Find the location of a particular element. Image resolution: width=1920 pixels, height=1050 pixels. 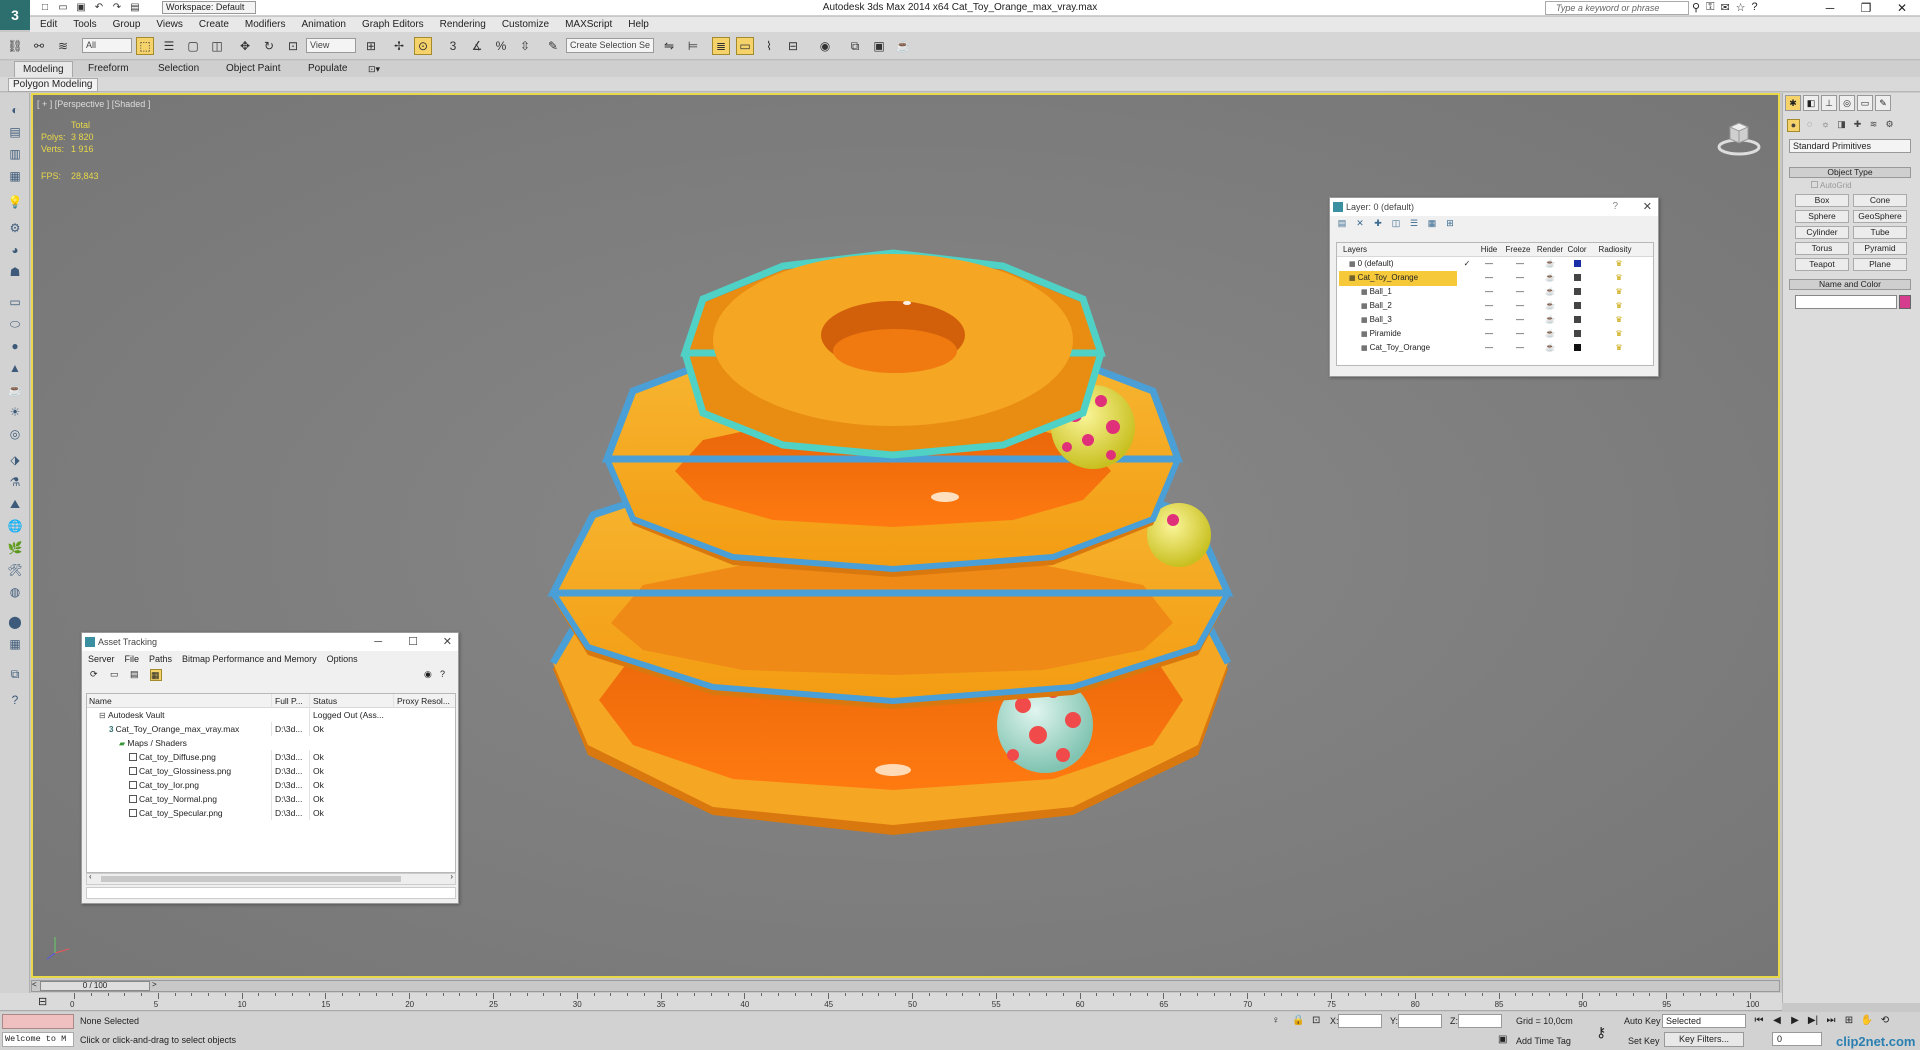

cone-button: Cone is located at coordinates (1880, 200).